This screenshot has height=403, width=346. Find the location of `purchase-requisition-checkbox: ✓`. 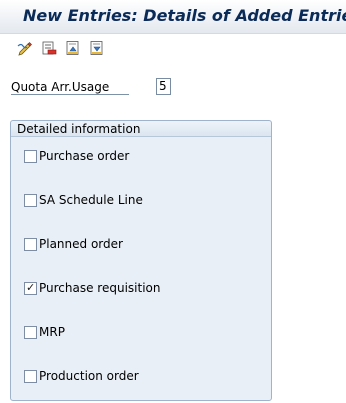

purchase-requisition-checkbox: ✓ is located at coordinates (30, 288).